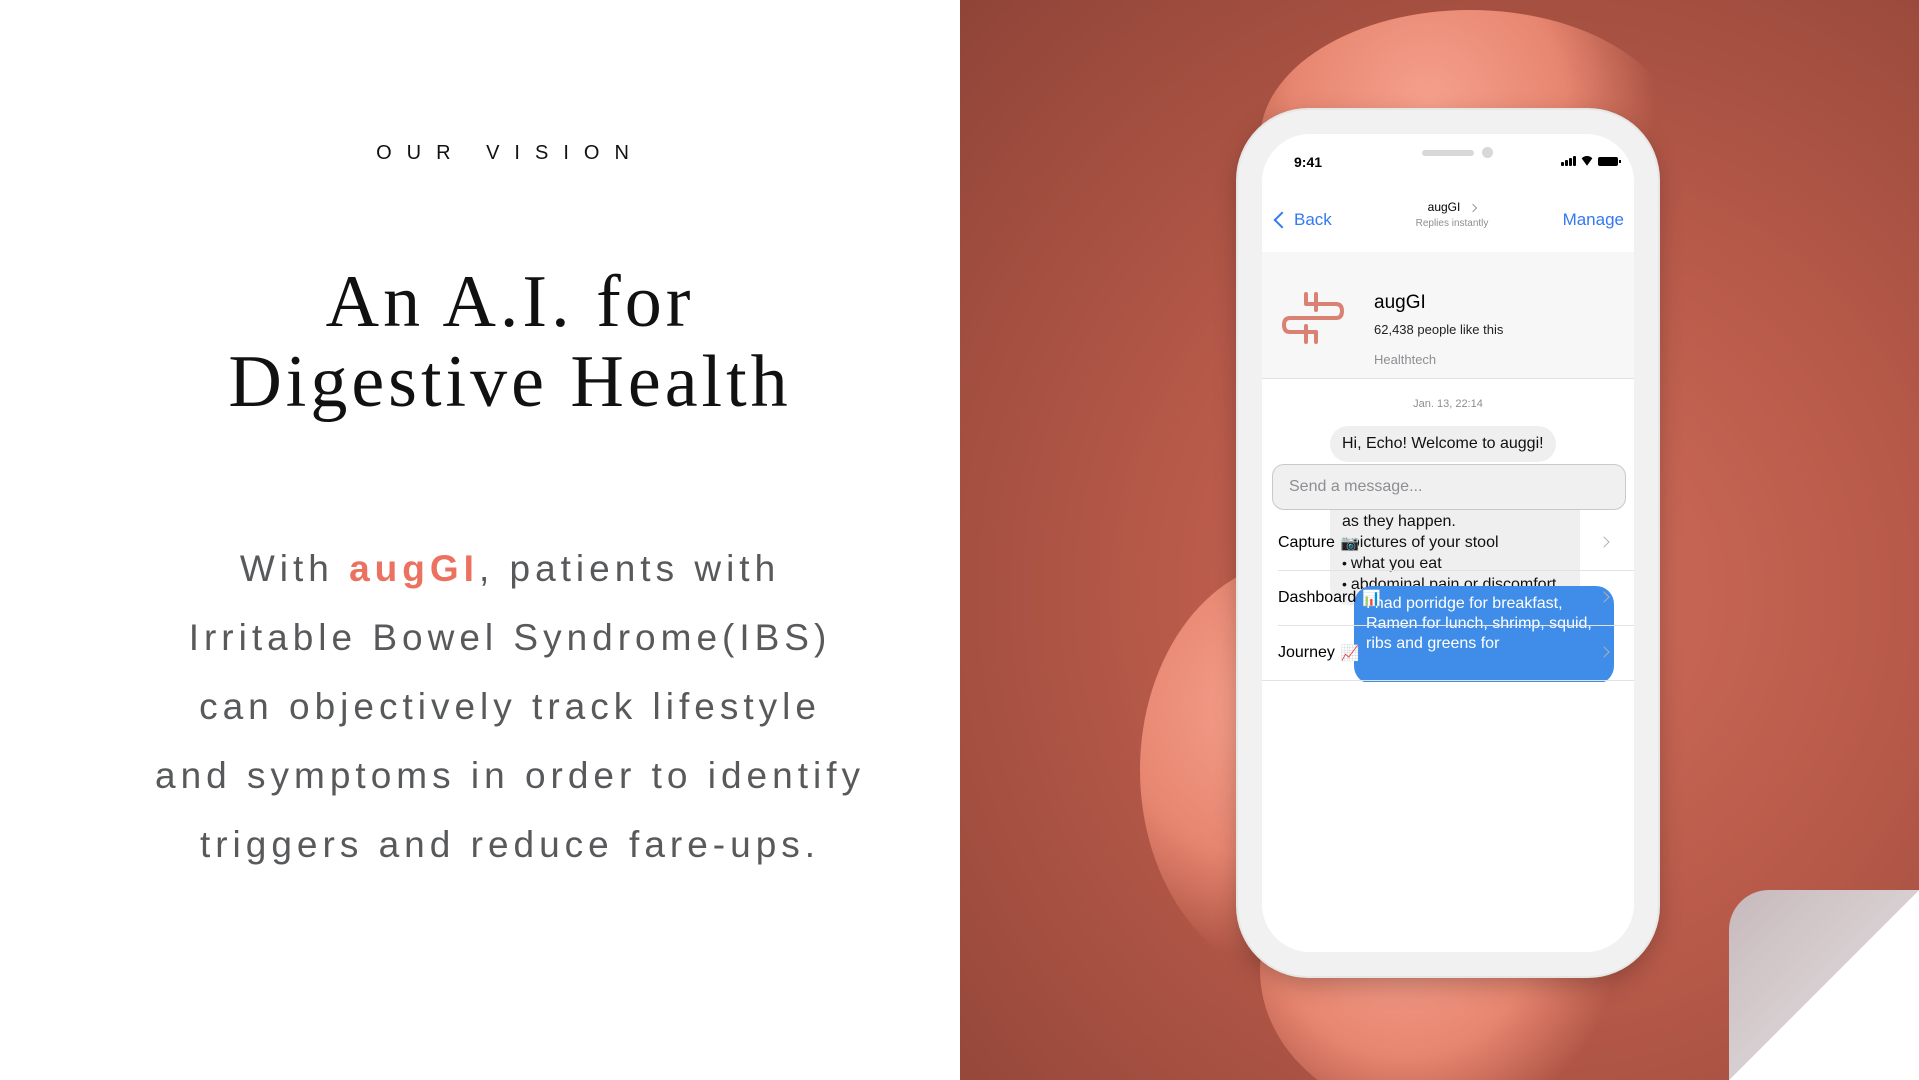 This screenshot has height=1080, width=1919. I want to click on chat-title: augGI, so click(1452, 207).